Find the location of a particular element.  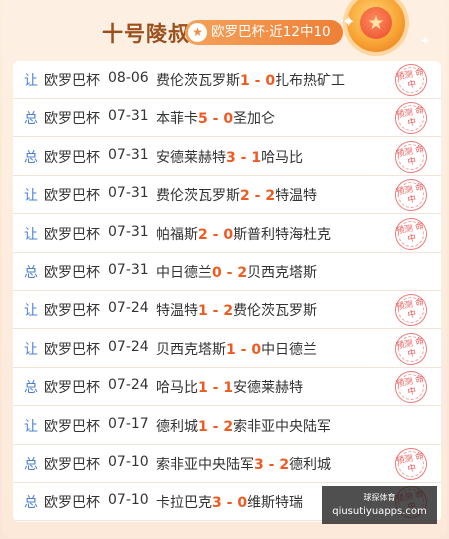

match-row: 让欧罗巴杯 07-17 德利城1 - 2索非亚中央陆军 is located at coordinates (227, 426).